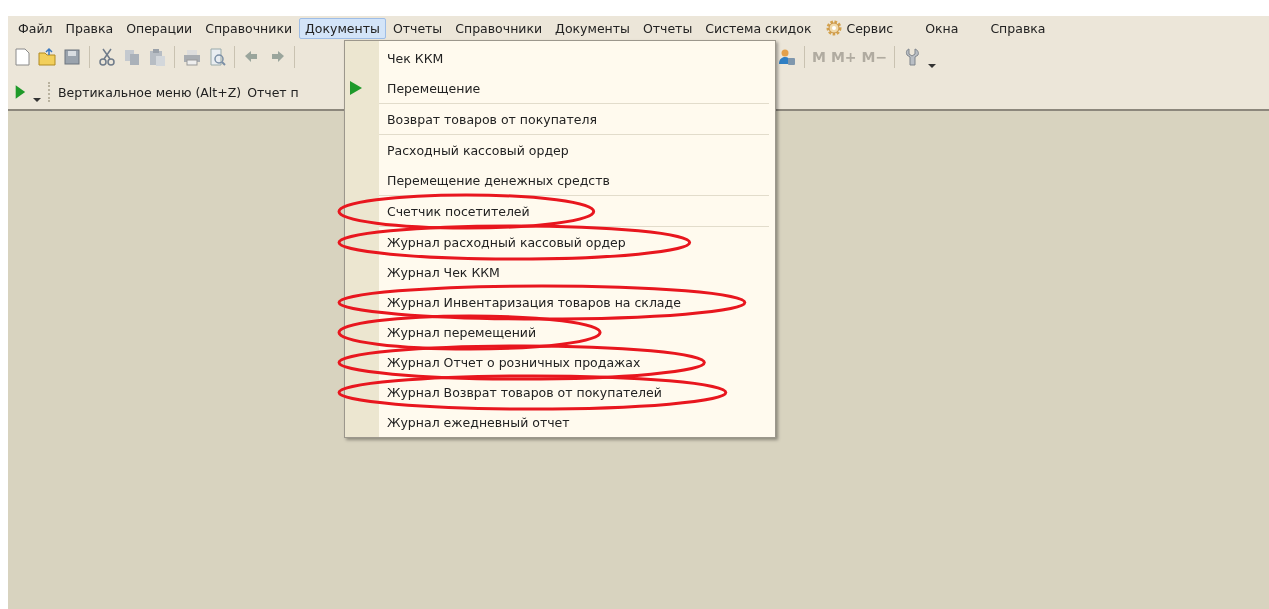 The image size is (1269, 609). What do you see at coordinates (492, 119) in the screenshot?
I see `menu-option: Возврат товаров от покупателя` at bounding box center [492, 119].